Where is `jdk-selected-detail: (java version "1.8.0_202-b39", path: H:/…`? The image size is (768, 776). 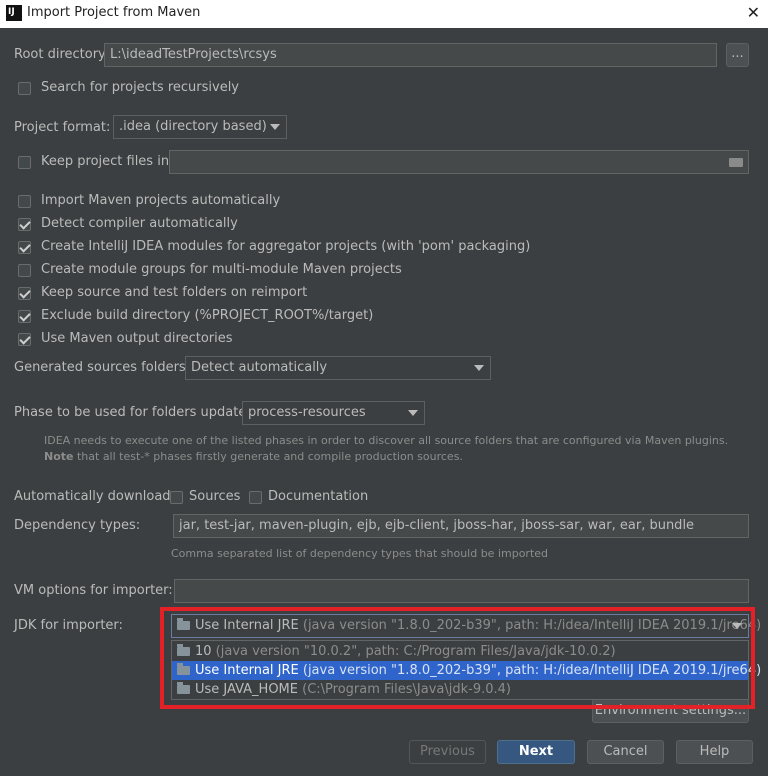
jdk-selected-detail: (java version "1.8.0_202-b39", path: H:/… is located at coordinates (530, 625).